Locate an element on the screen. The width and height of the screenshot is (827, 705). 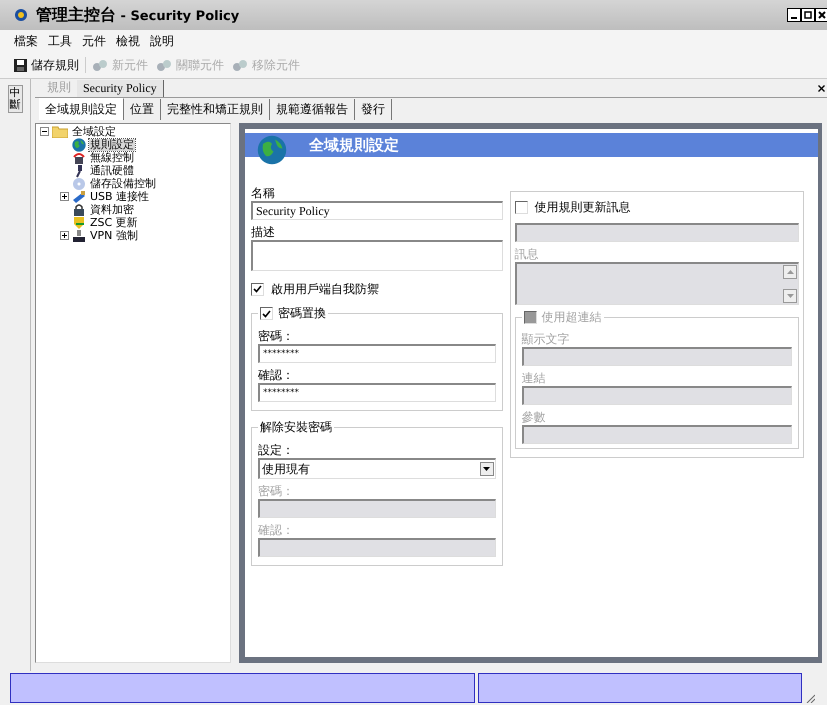
disc-icon is located at coordinates (79, 183).